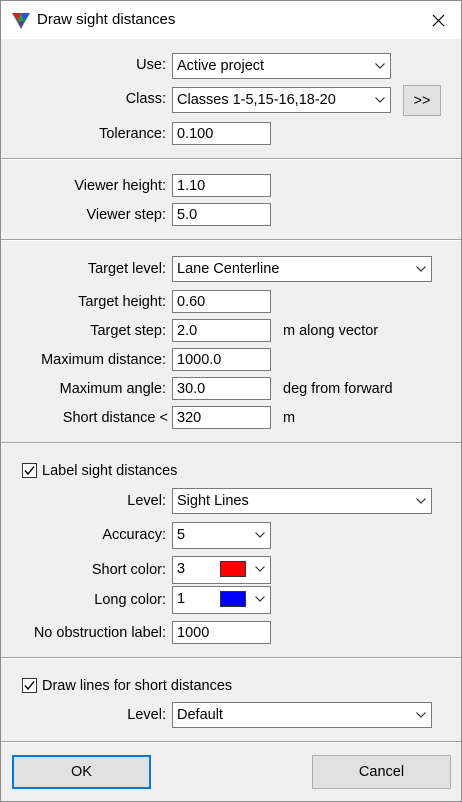  I want to click on long-color-swatch, so click(233, 599).